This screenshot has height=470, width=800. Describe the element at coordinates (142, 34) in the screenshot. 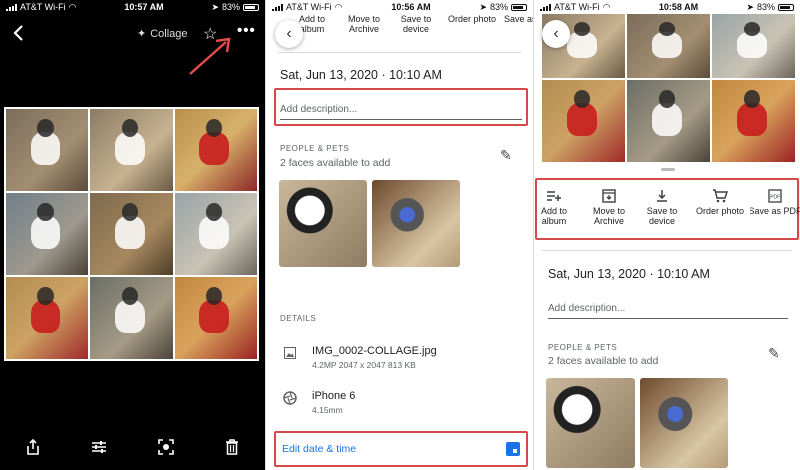

I see `sparkle-icon: ✦` at that location.